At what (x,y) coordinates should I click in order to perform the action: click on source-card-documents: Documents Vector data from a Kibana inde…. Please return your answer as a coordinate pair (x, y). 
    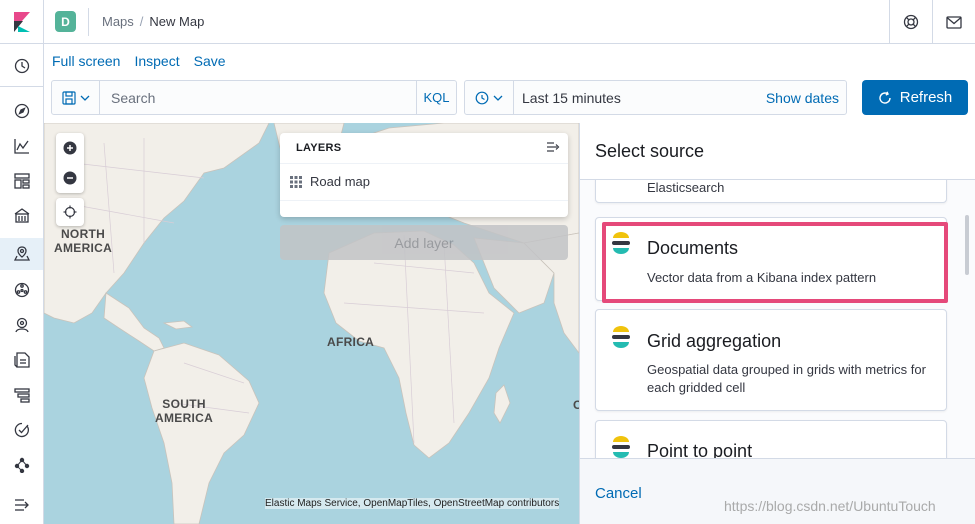
    Looking at the image, I should click on (771, 259).